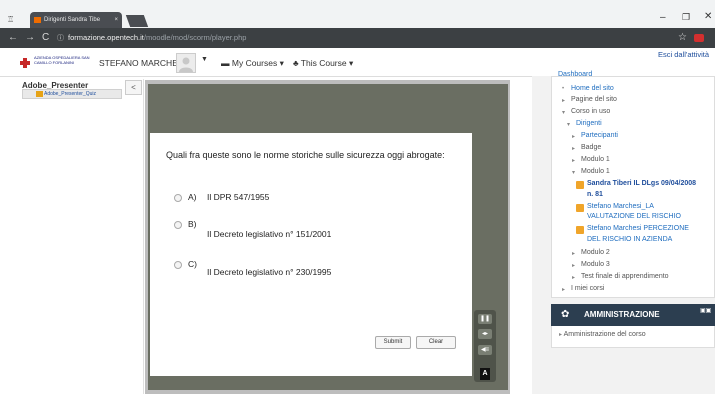 This screenshot has width=715, height=394. I want to click on url-host: formazione.opentech.it, so click(106, 37).